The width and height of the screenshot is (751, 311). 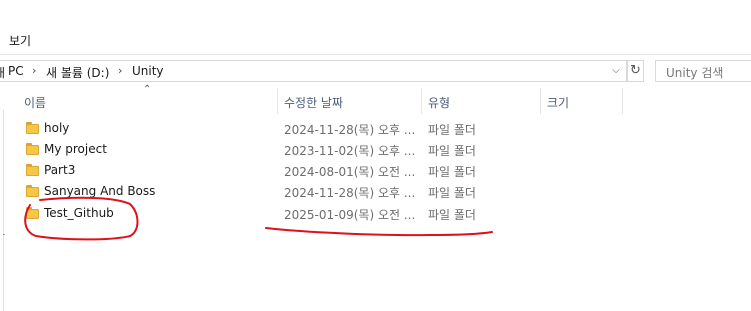 I want to click on breadcrumb-this-pc: PC, so click(x=16, y=71).